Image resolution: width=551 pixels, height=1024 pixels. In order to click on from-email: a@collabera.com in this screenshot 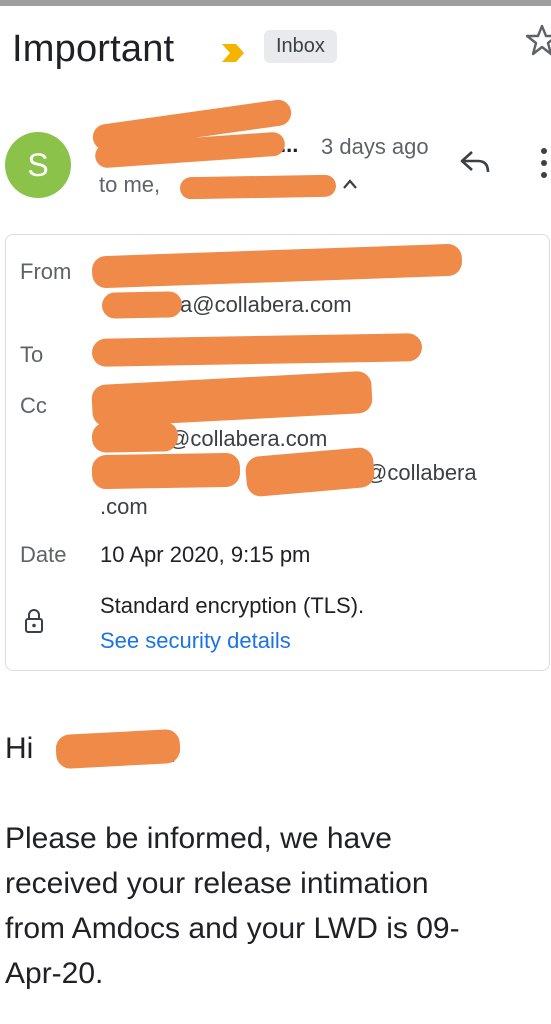, I will do `click(266, 305)`.